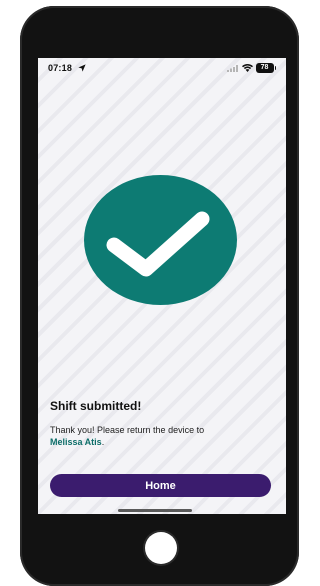  I want to click on confirmation-title: Shift submitted!, so click(96, 406).